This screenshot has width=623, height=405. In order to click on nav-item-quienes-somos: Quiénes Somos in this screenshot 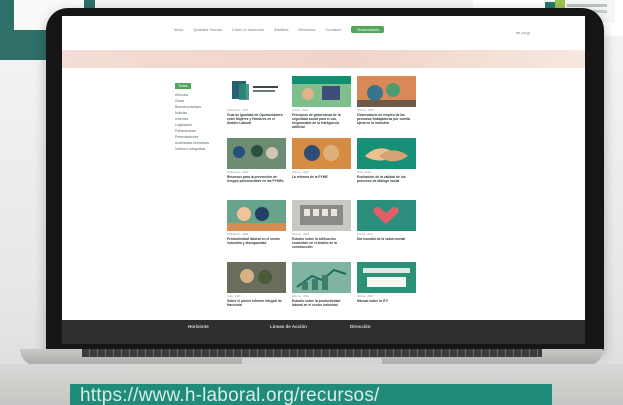, I will do `click(207, 29)`.